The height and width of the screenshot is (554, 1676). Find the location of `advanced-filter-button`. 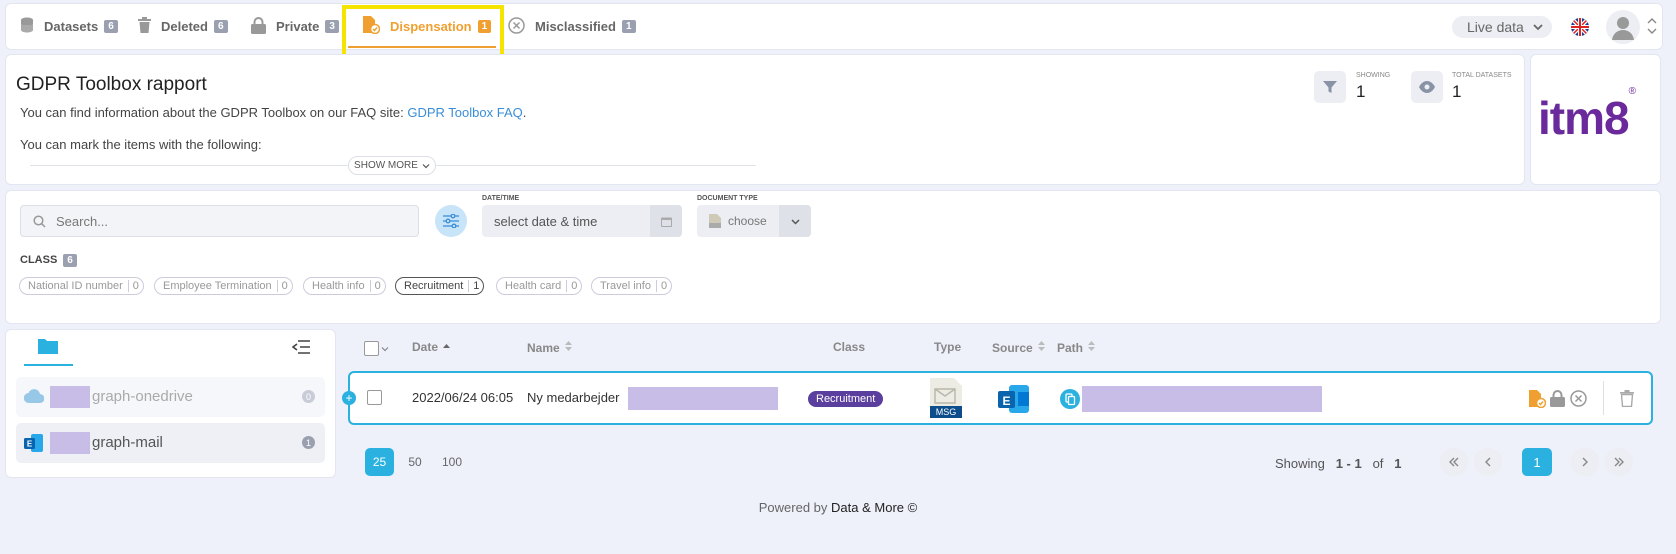

advanced-filter-button is located at coordinates (451, 221).